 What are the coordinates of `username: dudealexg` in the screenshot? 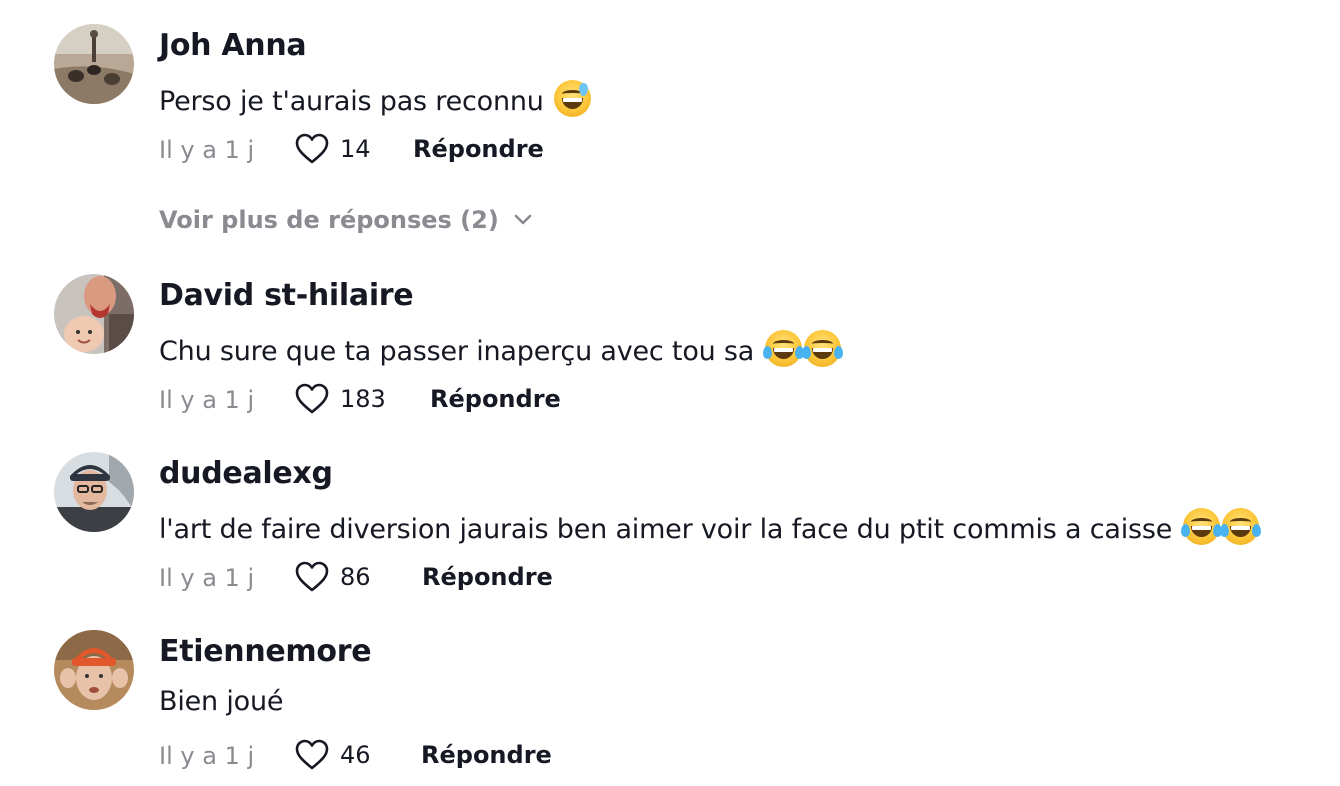 It's located at (246, 473).